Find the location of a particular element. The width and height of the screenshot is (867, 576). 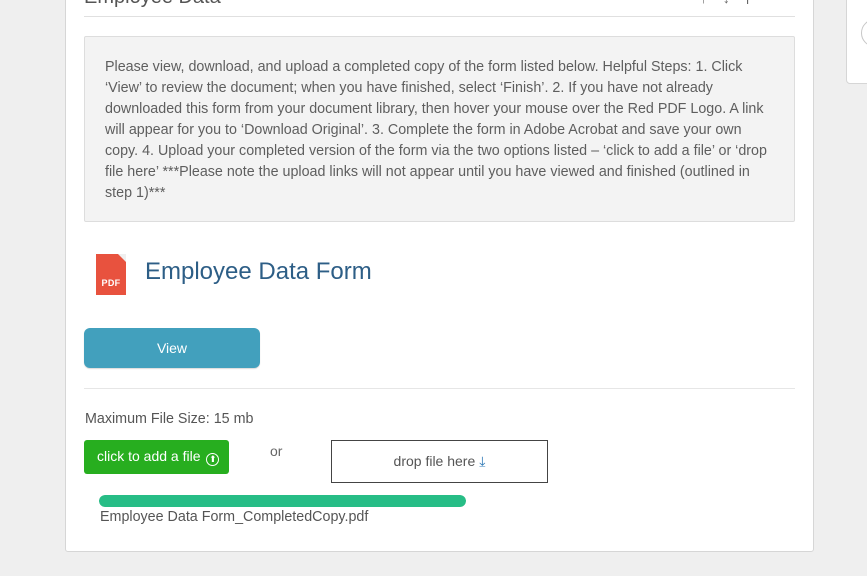

uploaded-file-name: Employee Data Form_CompletedCopy.pdf is located at coordinates (234, 517).